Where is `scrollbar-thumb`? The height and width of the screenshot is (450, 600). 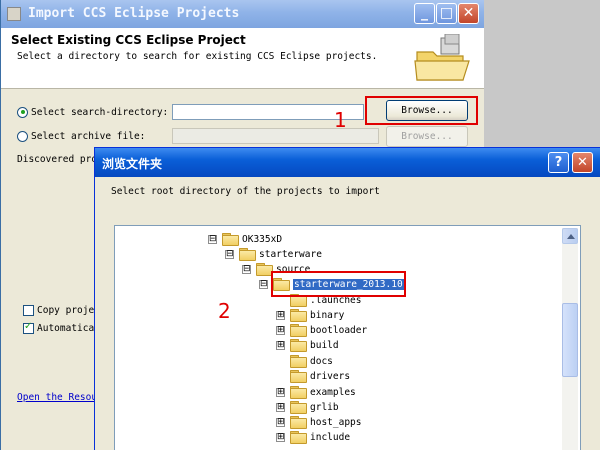
scrollbar-thumb is located at coordinates (570, 340).